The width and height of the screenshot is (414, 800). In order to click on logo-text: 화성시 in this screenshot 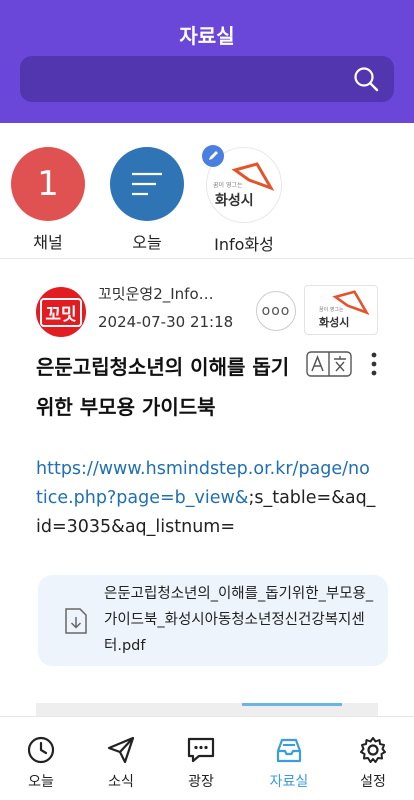, I will do `click(234, 201)`.